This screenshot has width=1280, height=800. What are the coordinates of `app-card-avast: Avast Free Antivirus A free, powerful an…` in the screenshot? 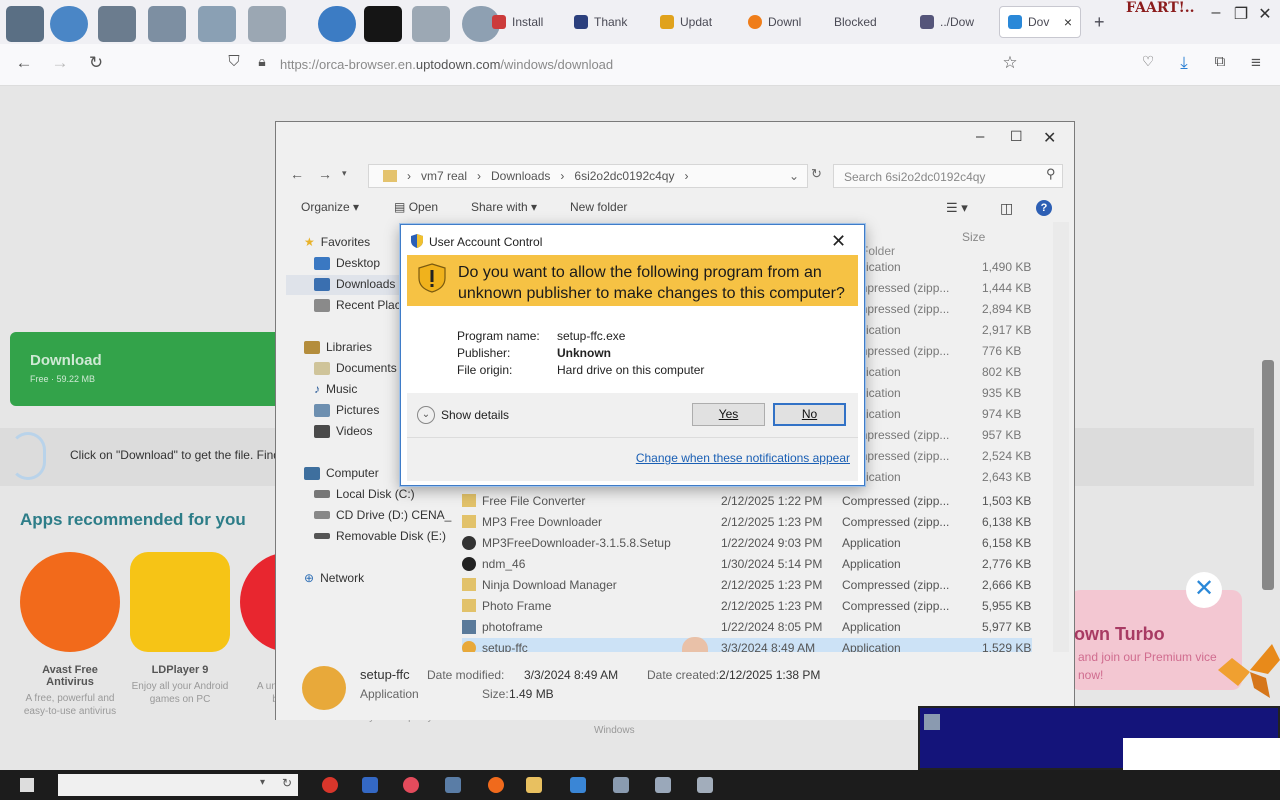 It's located at (70, 635).